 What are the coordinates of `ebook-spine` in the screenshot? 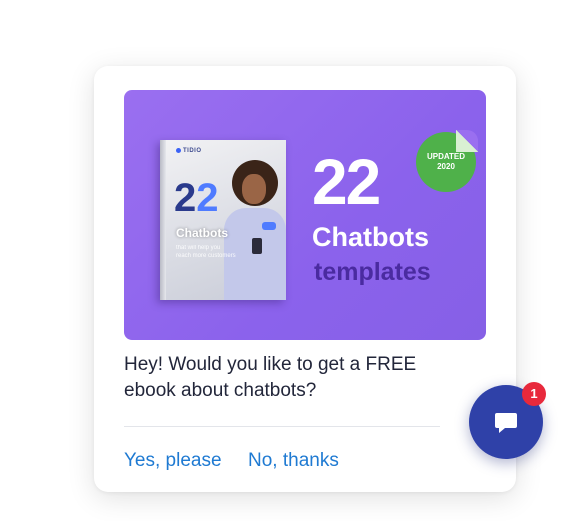 It's located at (163, 220).